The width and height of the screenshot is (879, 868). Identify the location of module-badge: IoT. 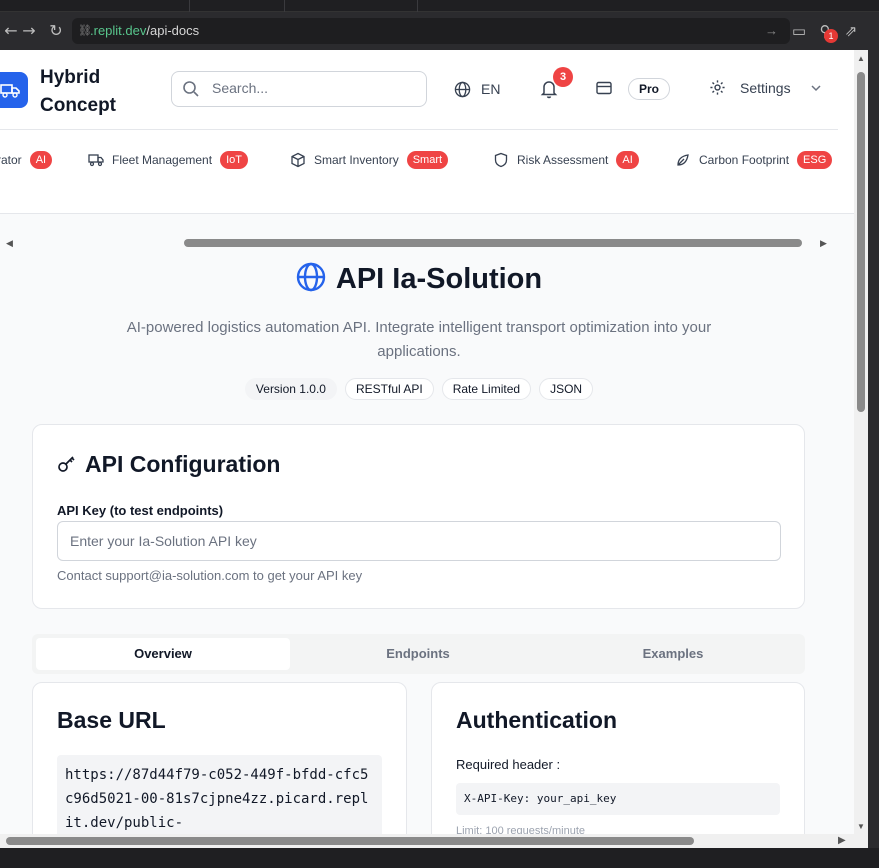
(234, 160).